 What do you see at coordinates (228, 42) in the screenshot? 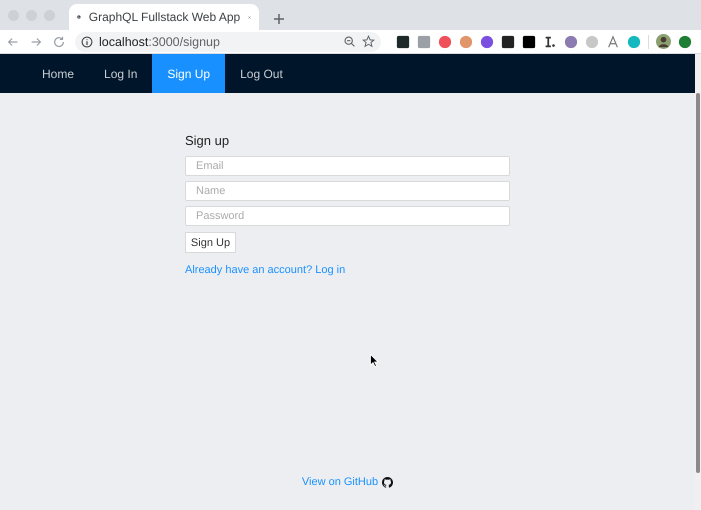
I see `address-bar: localhost:3000/signup` at bounding box center [228, 42].